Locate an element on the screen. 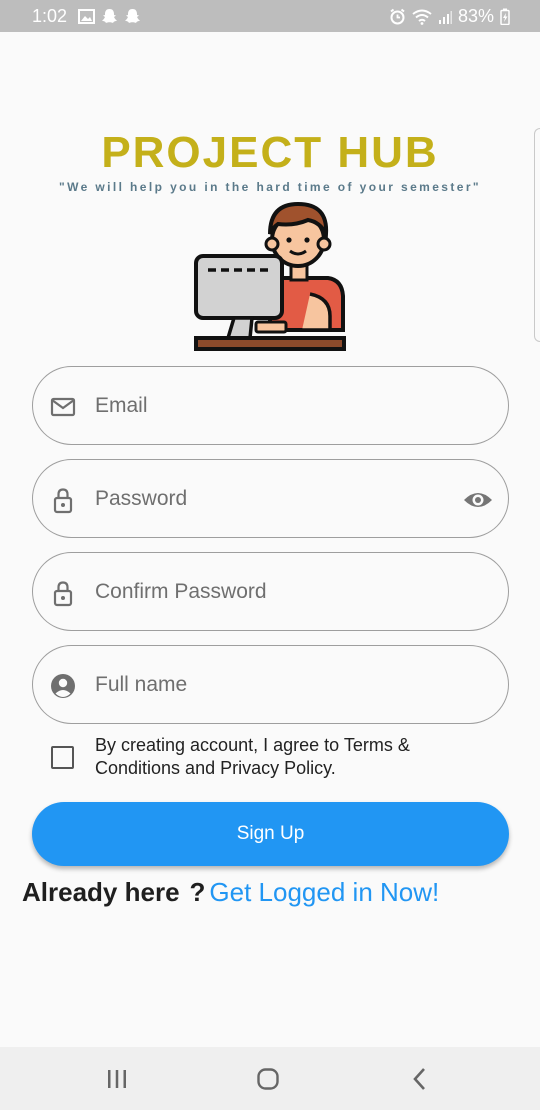  wifi-icon is located at coordinates (422, 17).